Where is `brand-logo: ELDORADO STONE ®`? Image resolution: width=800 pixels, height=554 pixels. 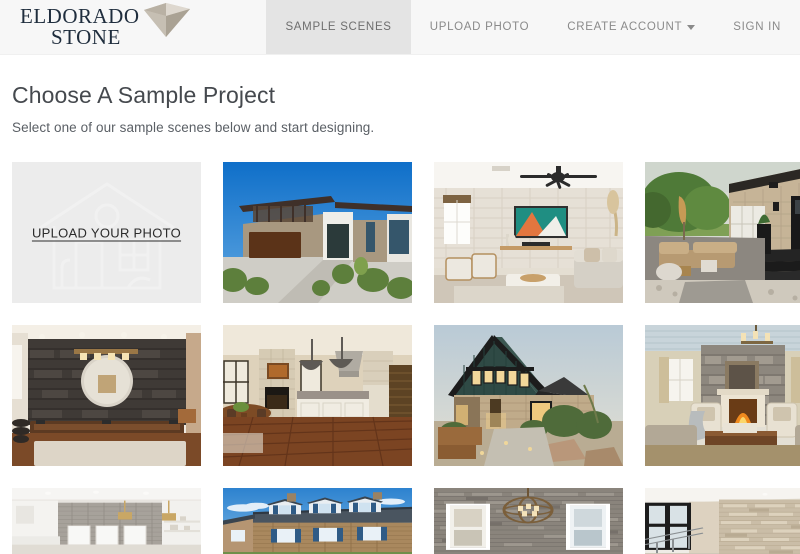 brand-logo: ELDORADO STONE ® is located at coordinates (95, 27).